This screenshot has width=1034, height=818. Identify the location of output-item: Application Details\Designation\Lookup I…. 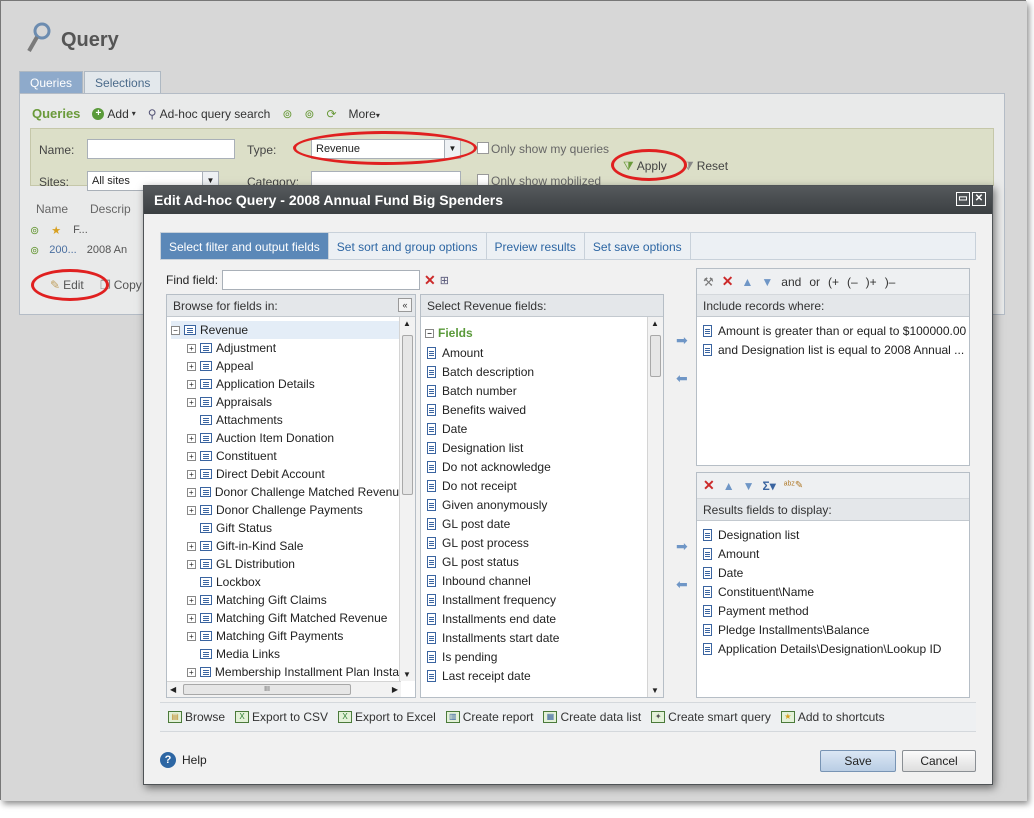
(833, 648).